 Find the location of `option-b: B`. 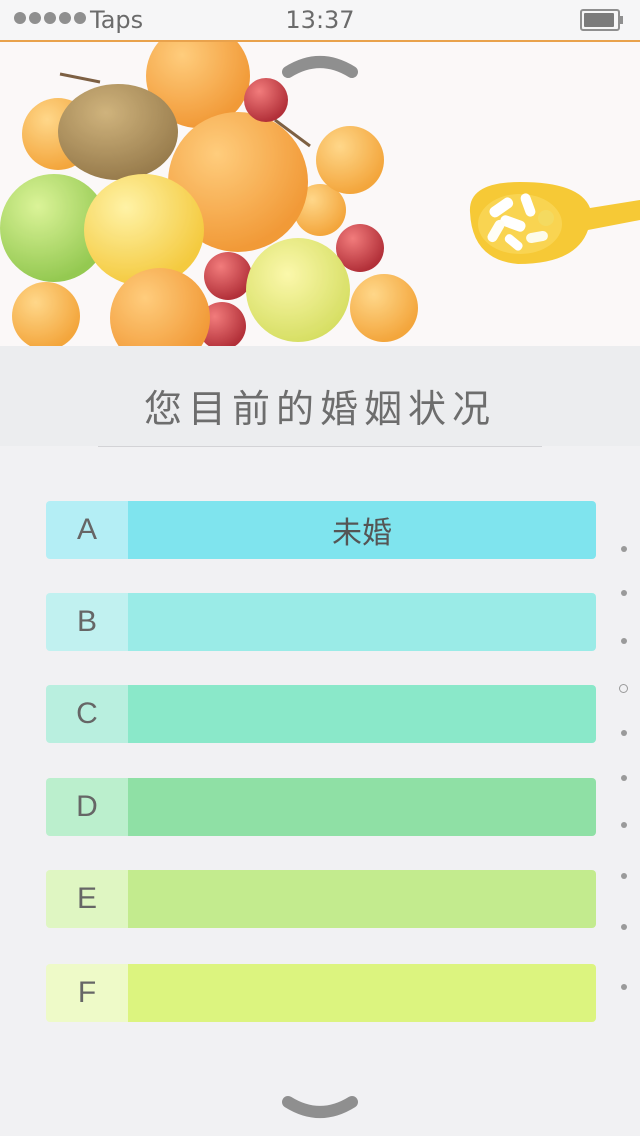

option-b: B is located at coordinates (321, 622).